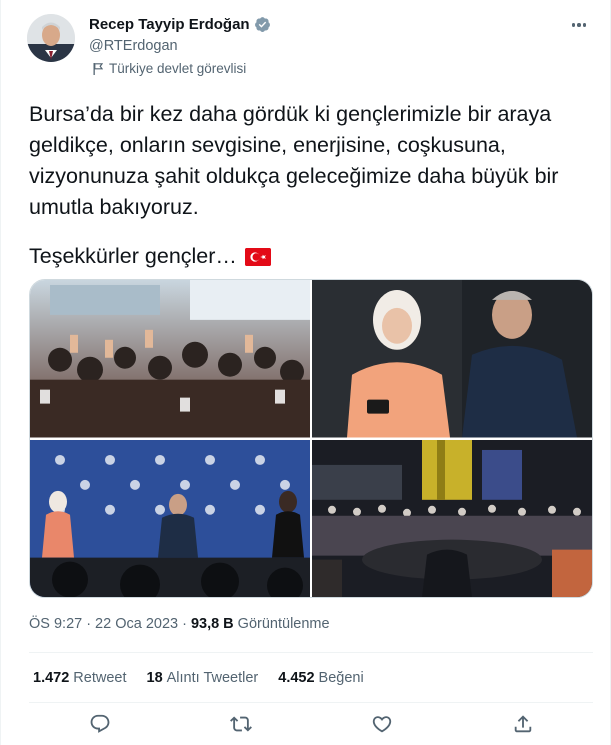 The height and width of the screenshot is (745, 611). What do you see at coordinates (136, 624) in the screenshot?
I see `tweet-date: 22 Oca 2023` at bounding box center [136, 624].